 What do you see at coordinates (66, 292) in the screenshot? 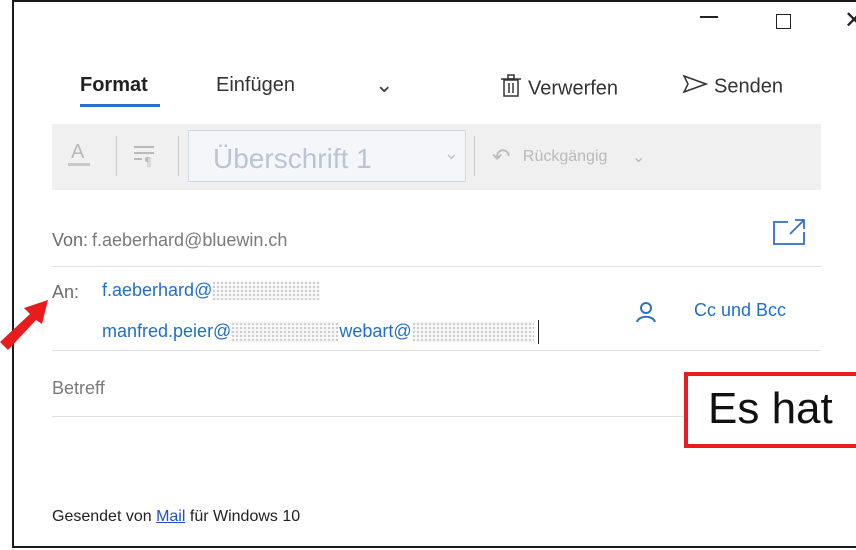
I see `to-label: An:` at bounding box center [66, 292].